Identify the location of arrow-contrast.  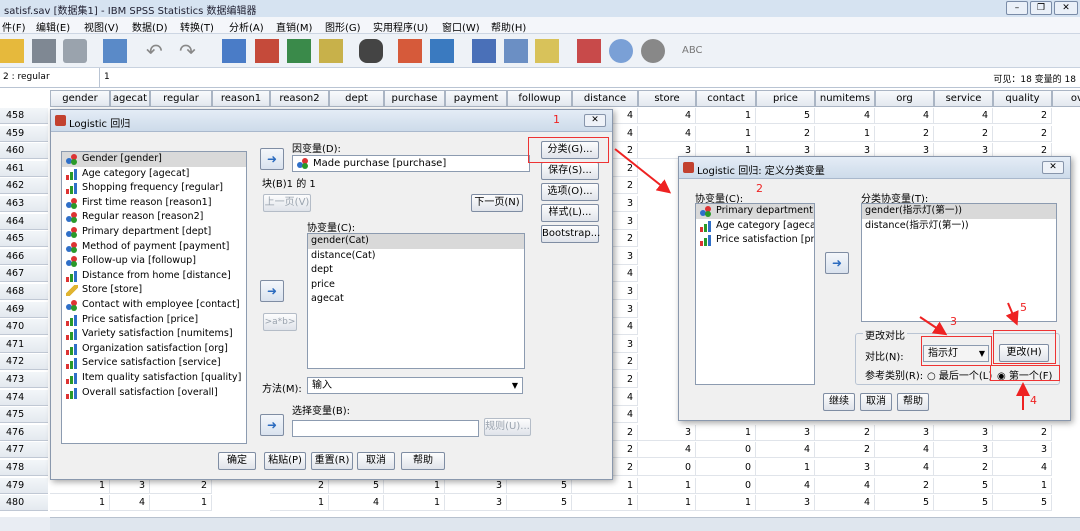
(933, 326).